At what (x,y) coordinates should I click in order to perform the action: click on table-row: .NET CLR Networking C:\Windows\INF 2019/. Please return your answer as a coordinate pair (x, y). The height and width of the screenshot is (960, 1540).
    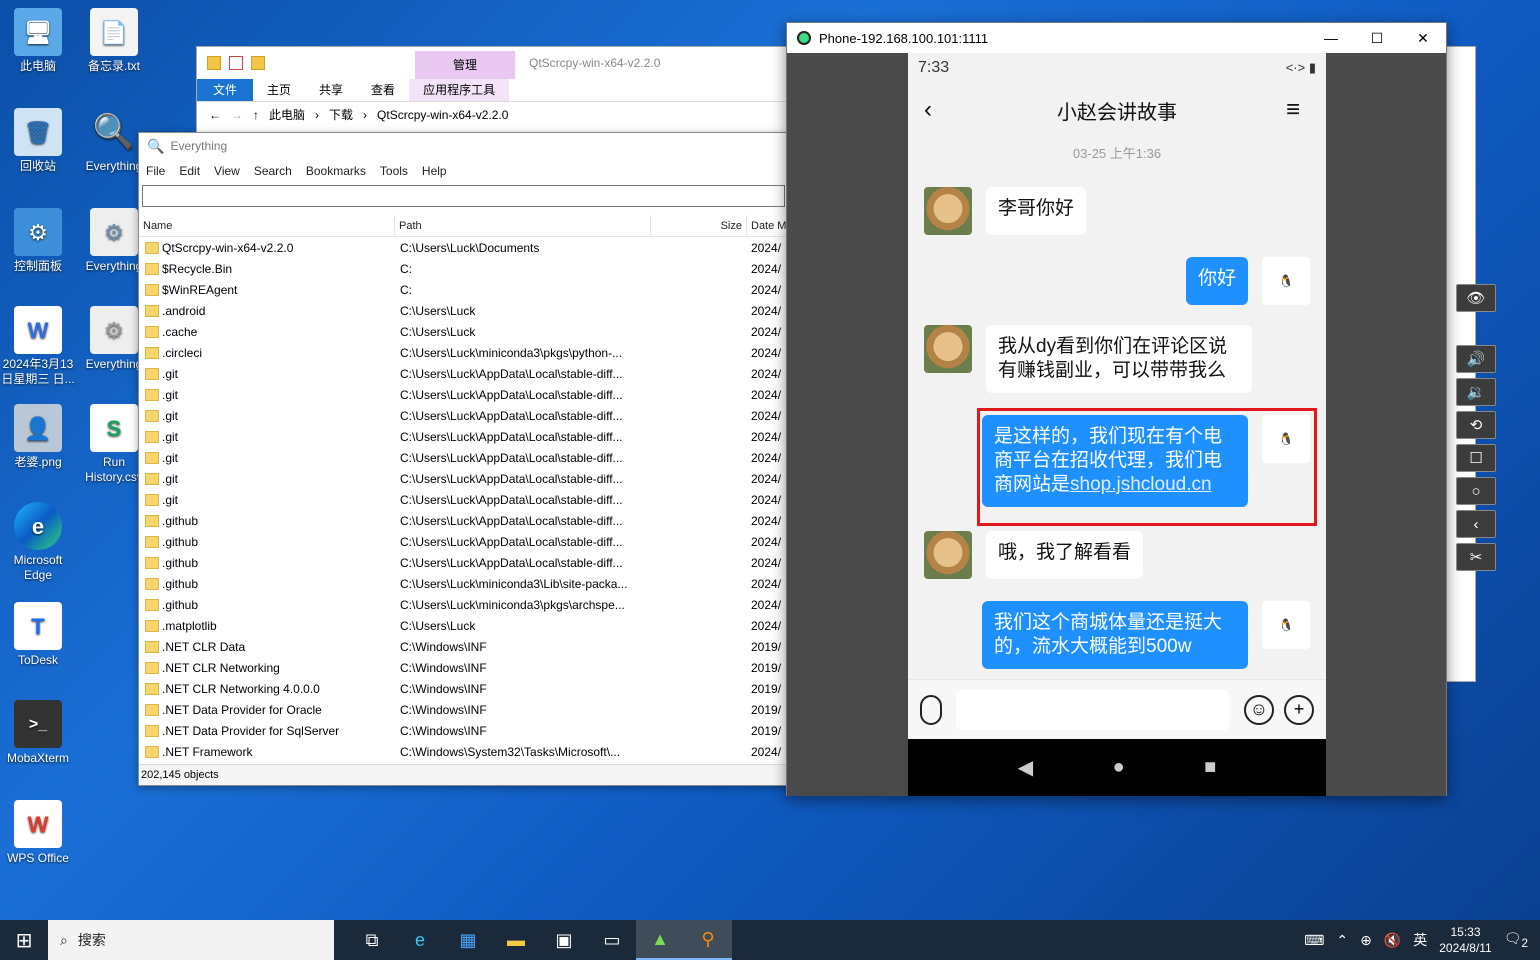
    Looking at the image, I should click on (464, 667).